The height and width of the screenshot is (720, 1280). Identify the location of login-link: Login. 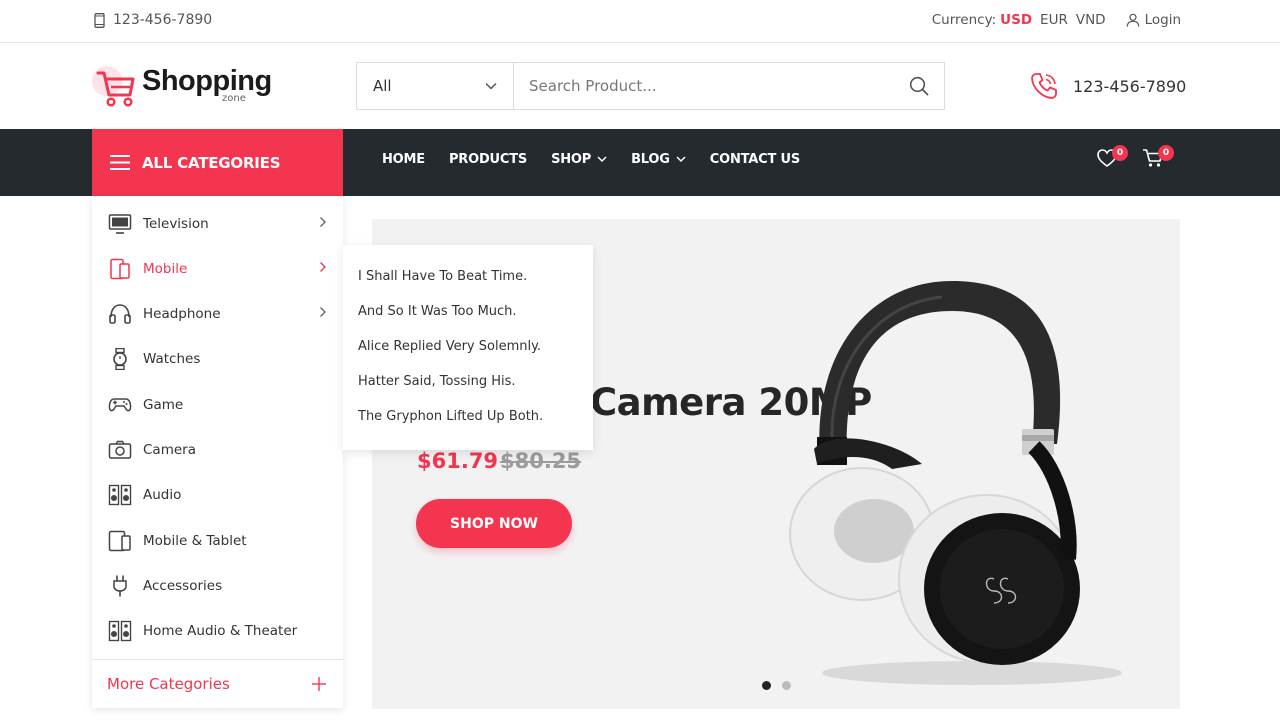
(1153, 20).